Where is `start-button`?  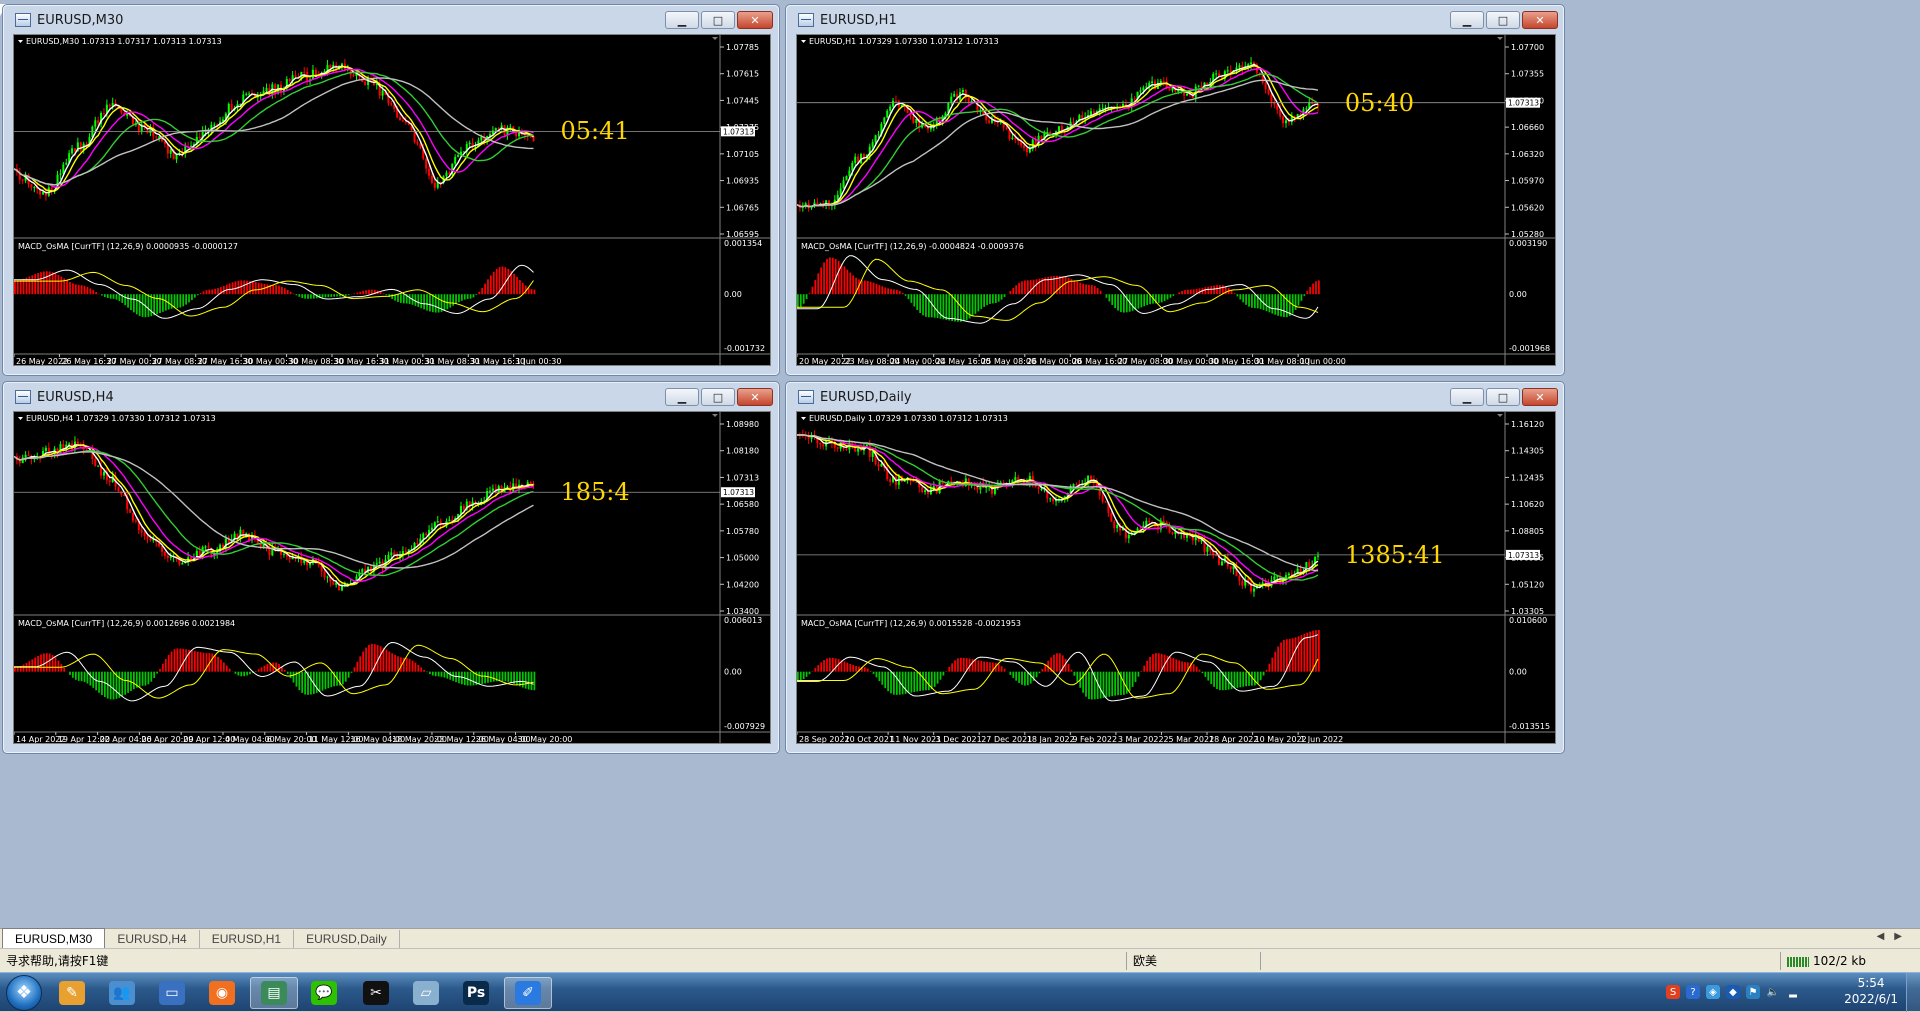
start-button is located at coordinates (24, 993).